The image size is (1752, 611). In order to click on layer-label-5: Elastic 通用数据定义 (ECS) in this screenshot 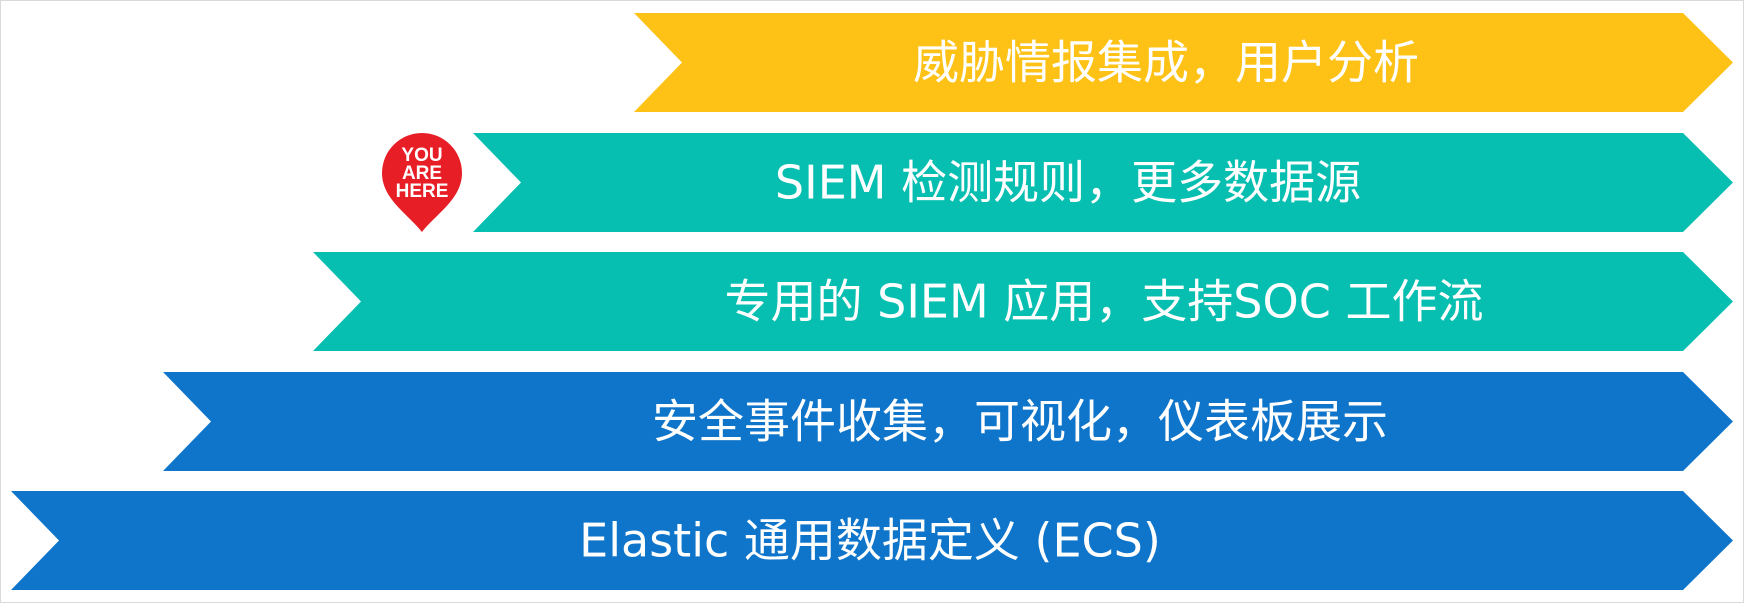, I will do `click(870, 541)`.